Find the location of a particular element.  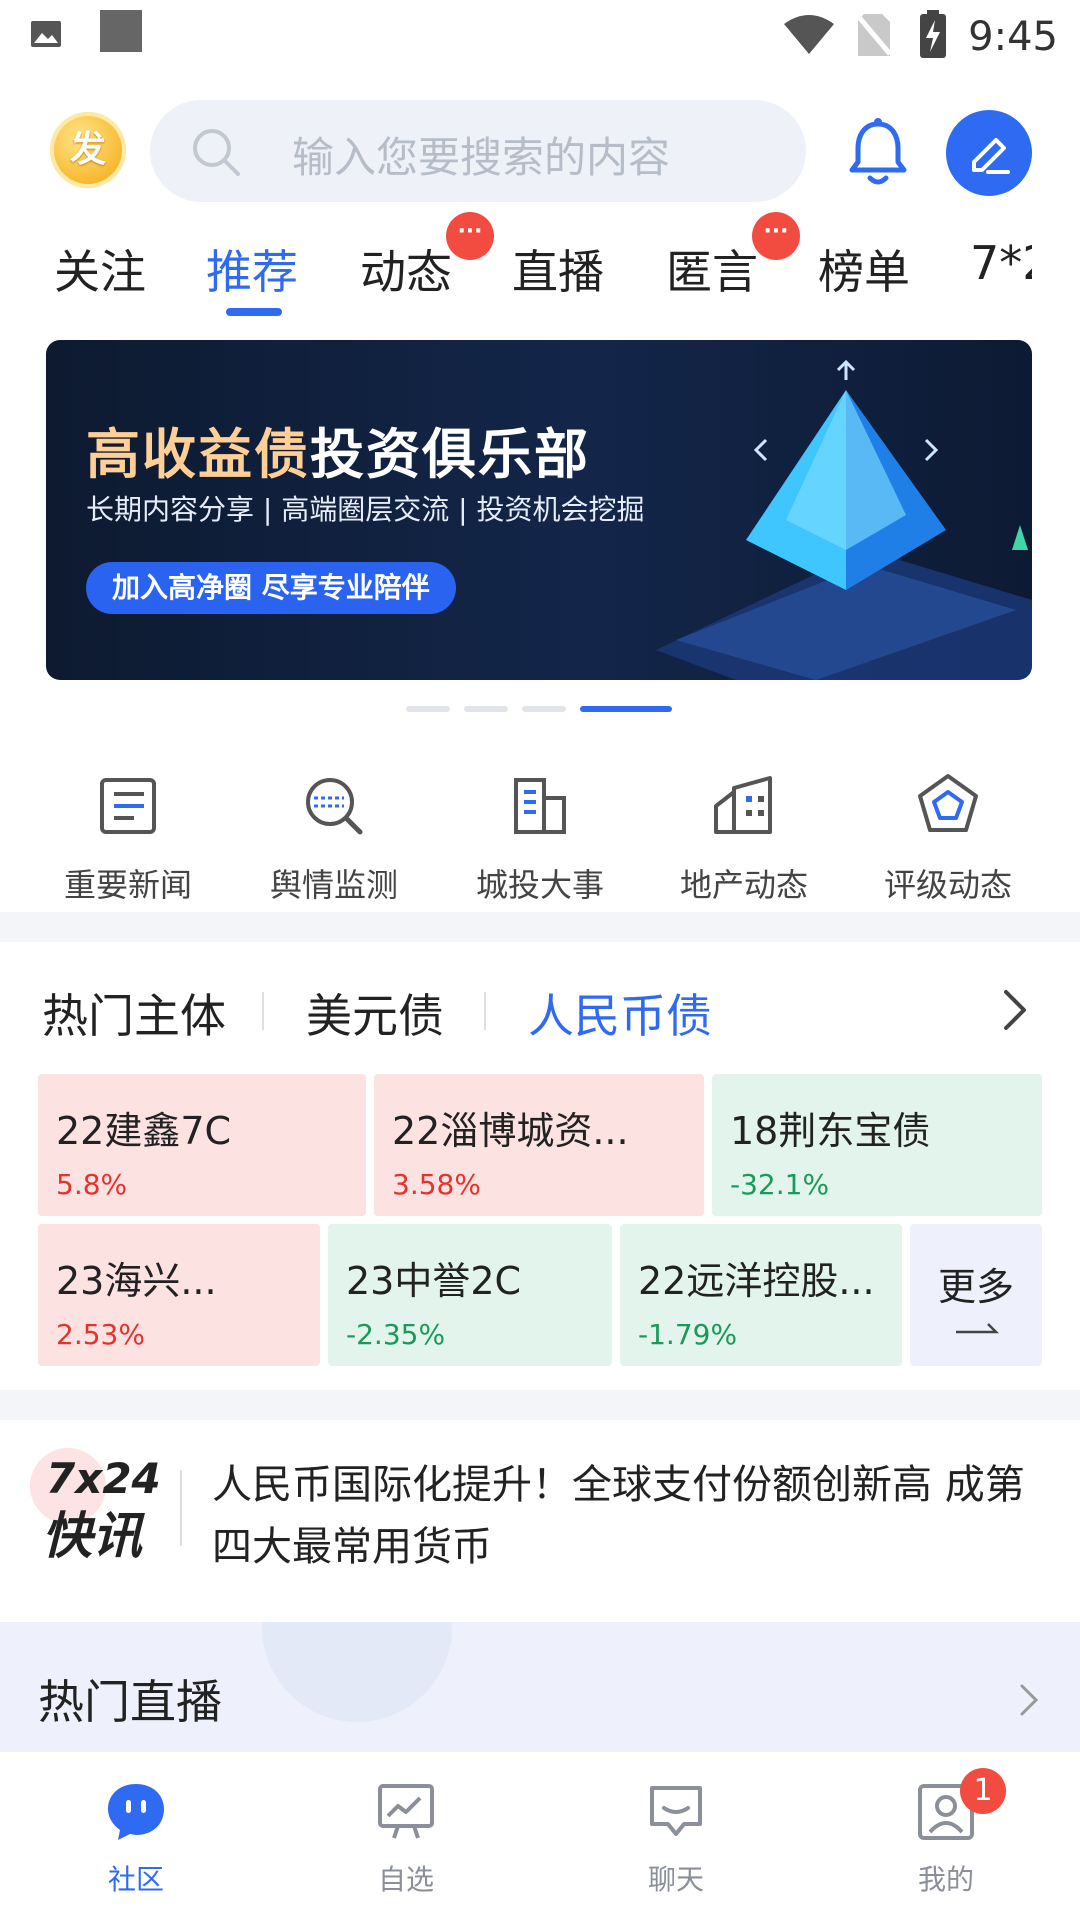

arrow-right-icon is located at coordinates (978, 1328).